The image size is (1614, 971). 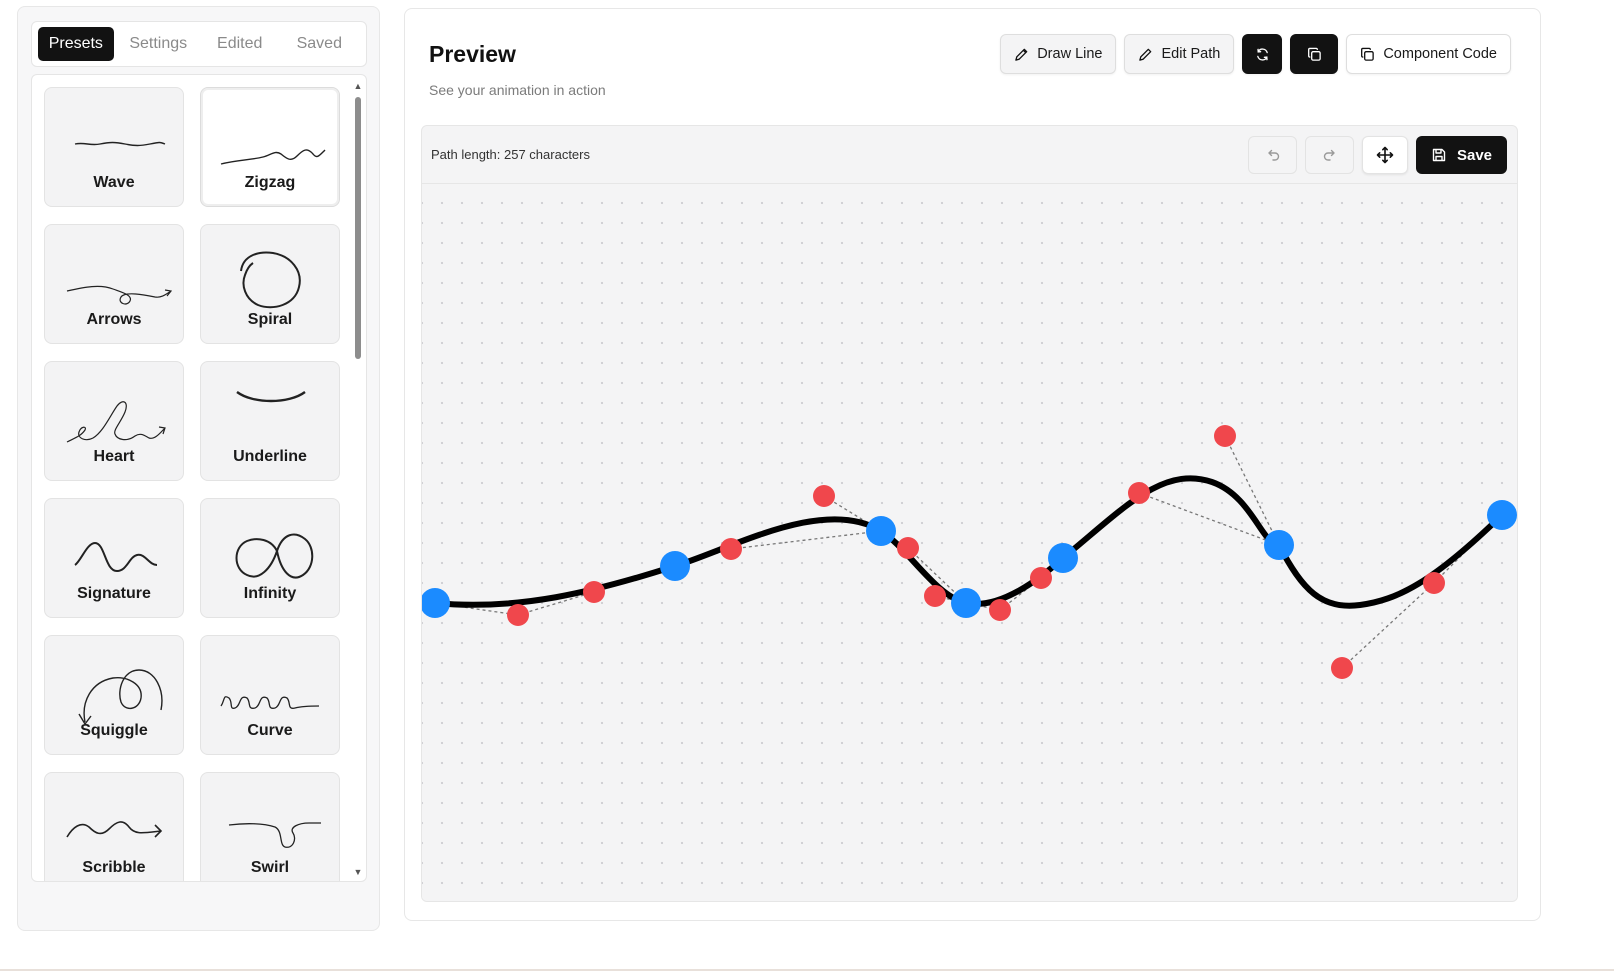 I want to click on copy-button, so click(x=1314, y=54).